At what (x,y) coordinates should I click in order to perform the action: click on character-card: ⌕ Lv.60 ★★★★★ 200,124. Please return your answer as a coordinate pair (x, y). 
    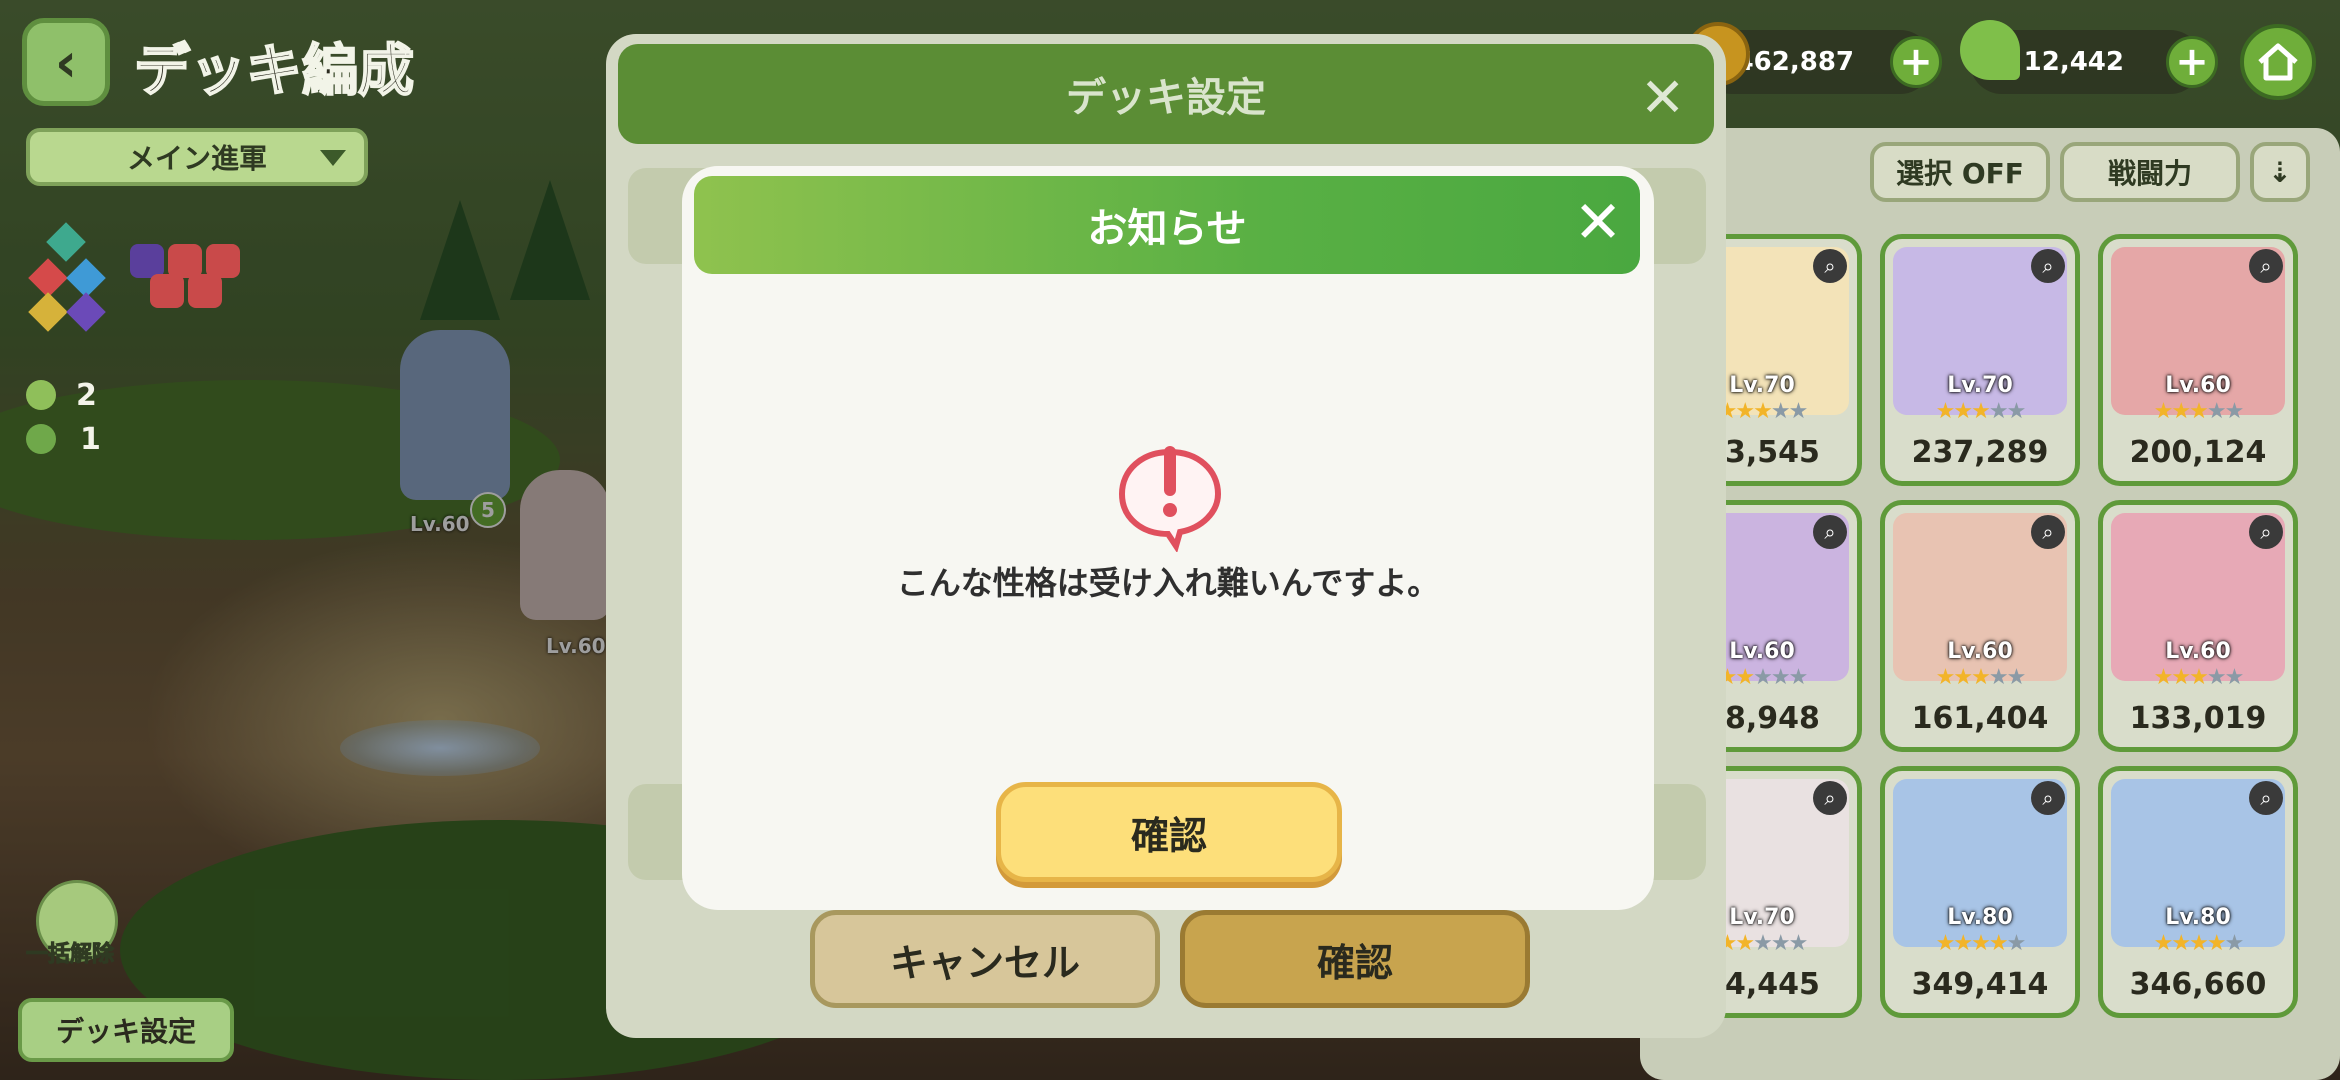
    Looking at the image, I should click on (2198, 360).